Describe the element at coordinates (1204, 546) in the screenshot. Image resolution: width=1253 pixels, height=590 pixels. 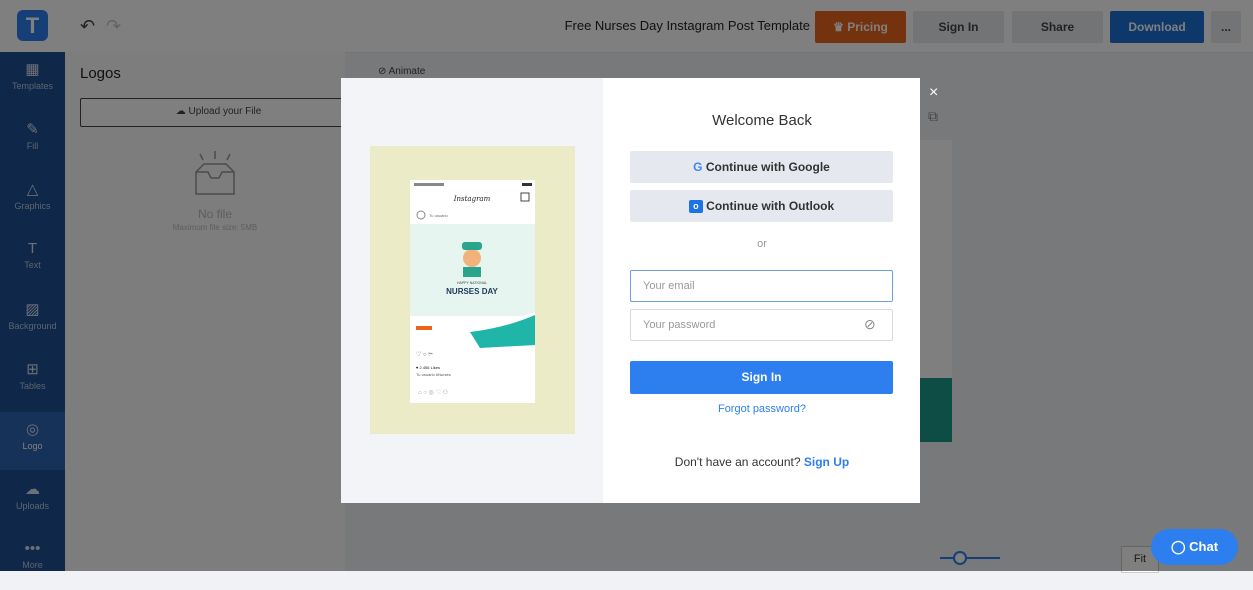
I see `chat-label: Chat` at that location.